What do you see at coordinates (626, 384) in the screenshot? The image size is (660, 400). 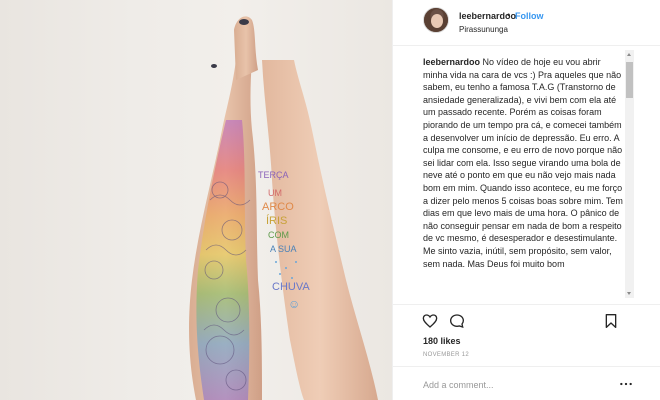 I see `more-options-icon` at bounding box center [626, 384].